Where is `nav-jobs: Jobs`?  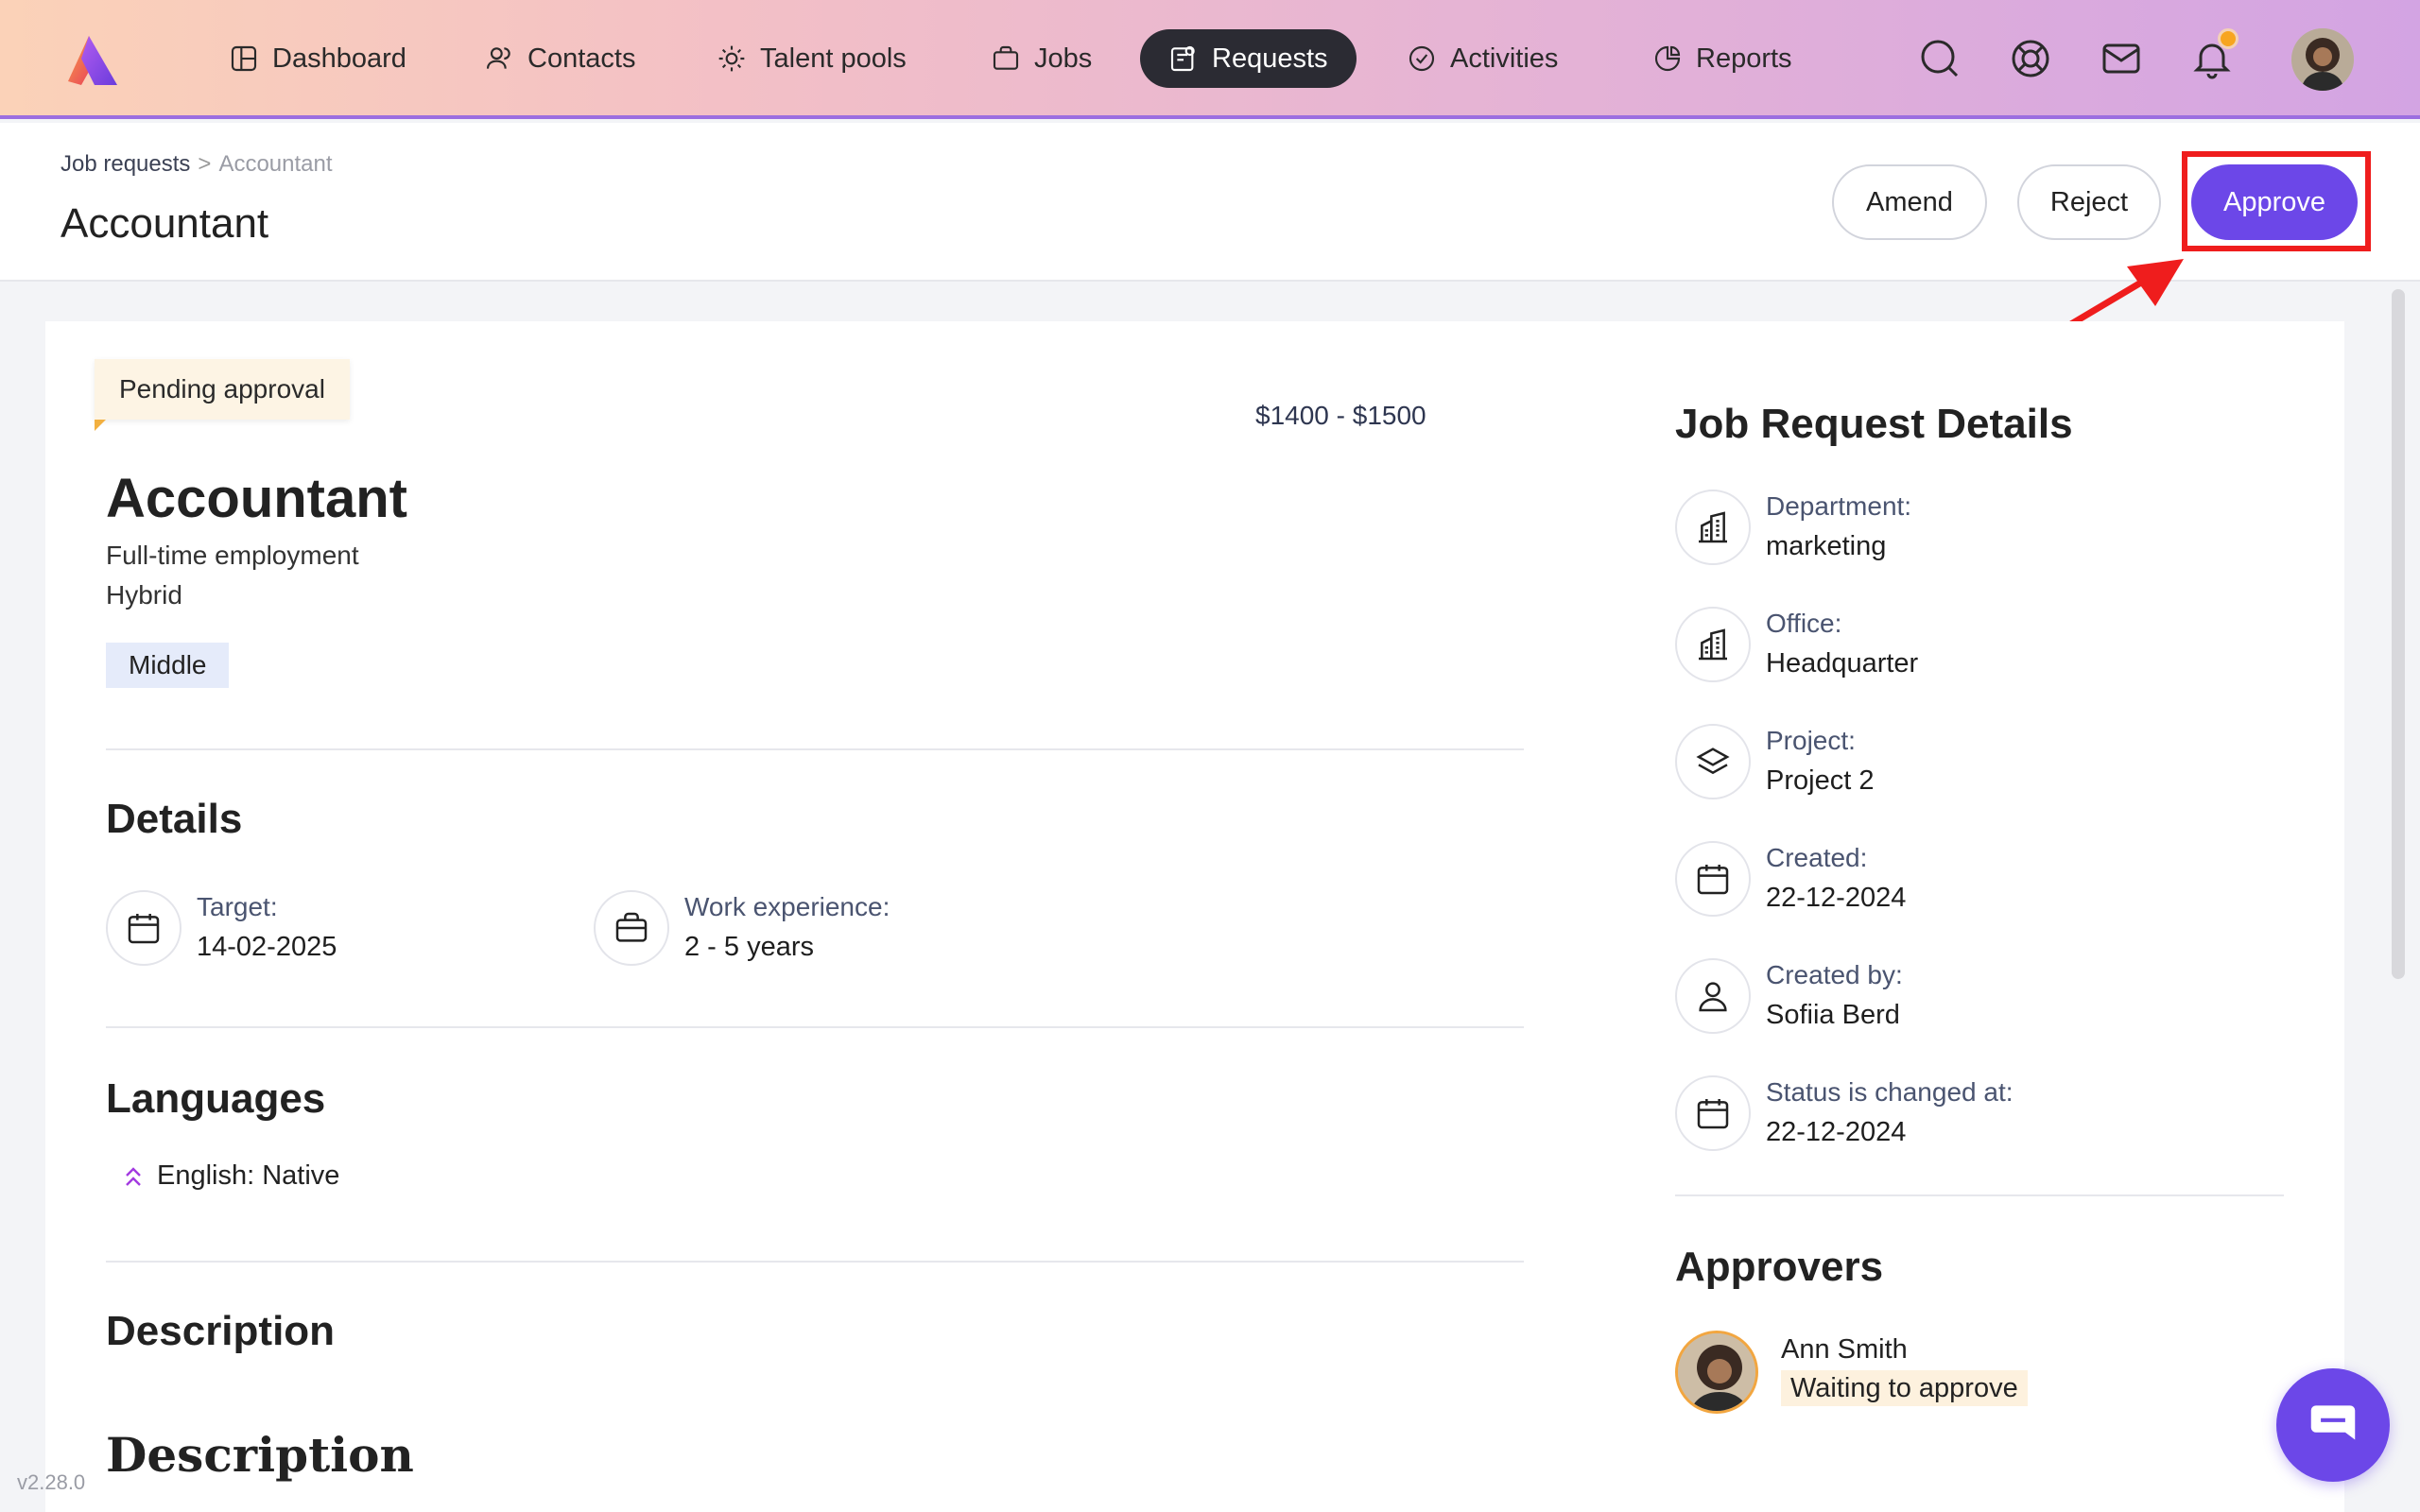
nav-jobs: Jobs is located at coordinates (1041, 58).